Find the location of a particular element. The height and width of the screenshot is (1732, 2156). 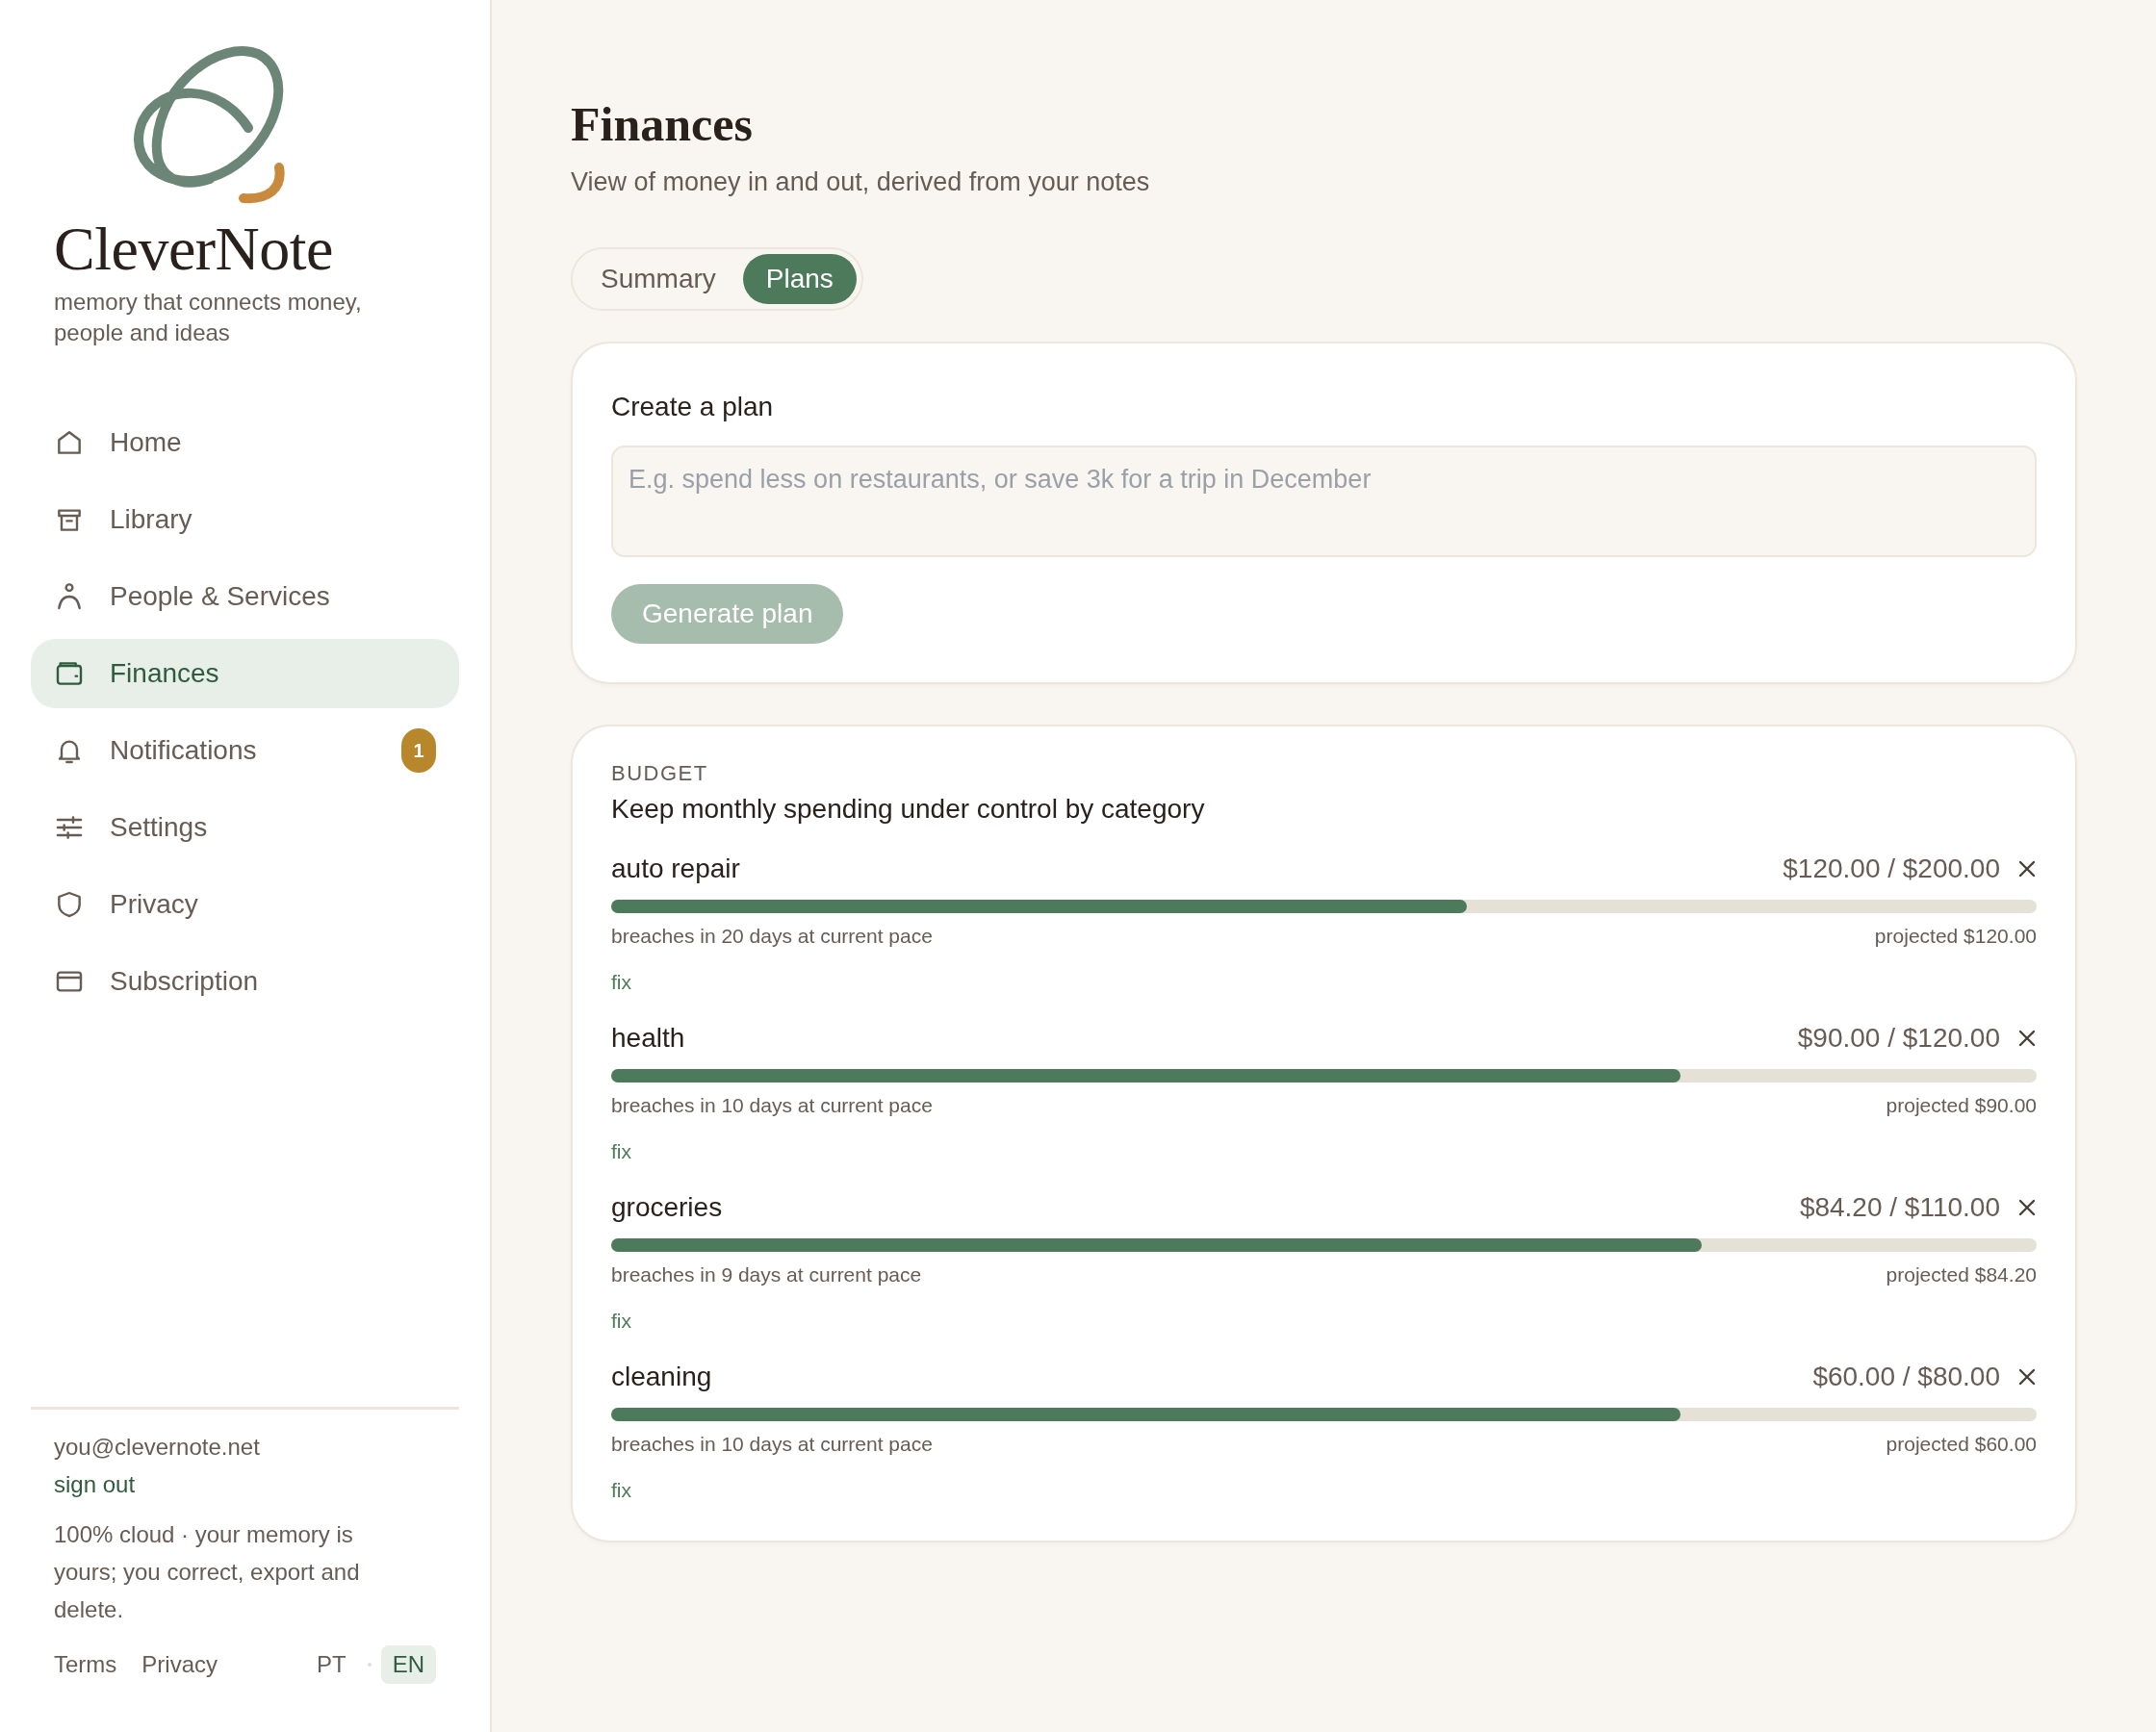

category-name: groceries is located at coordinates (667, 1207).